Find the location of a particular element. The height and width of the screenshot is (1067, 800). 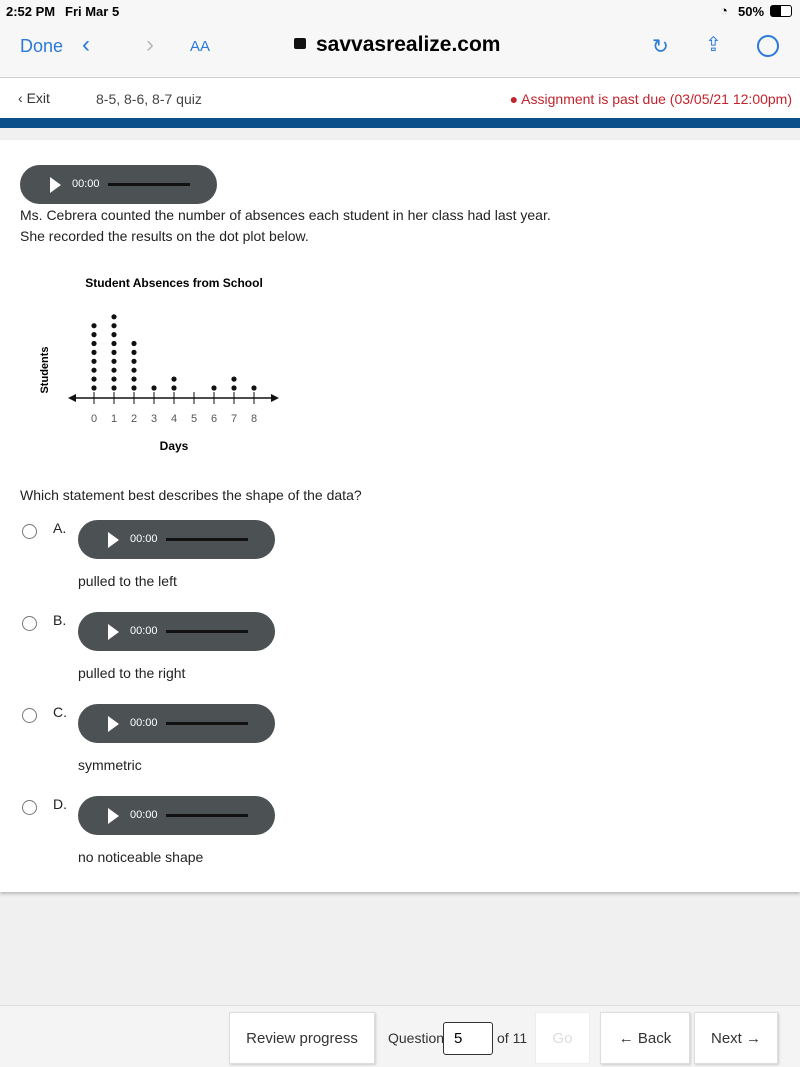

done-button: Done is located at coordinates (41, 46).